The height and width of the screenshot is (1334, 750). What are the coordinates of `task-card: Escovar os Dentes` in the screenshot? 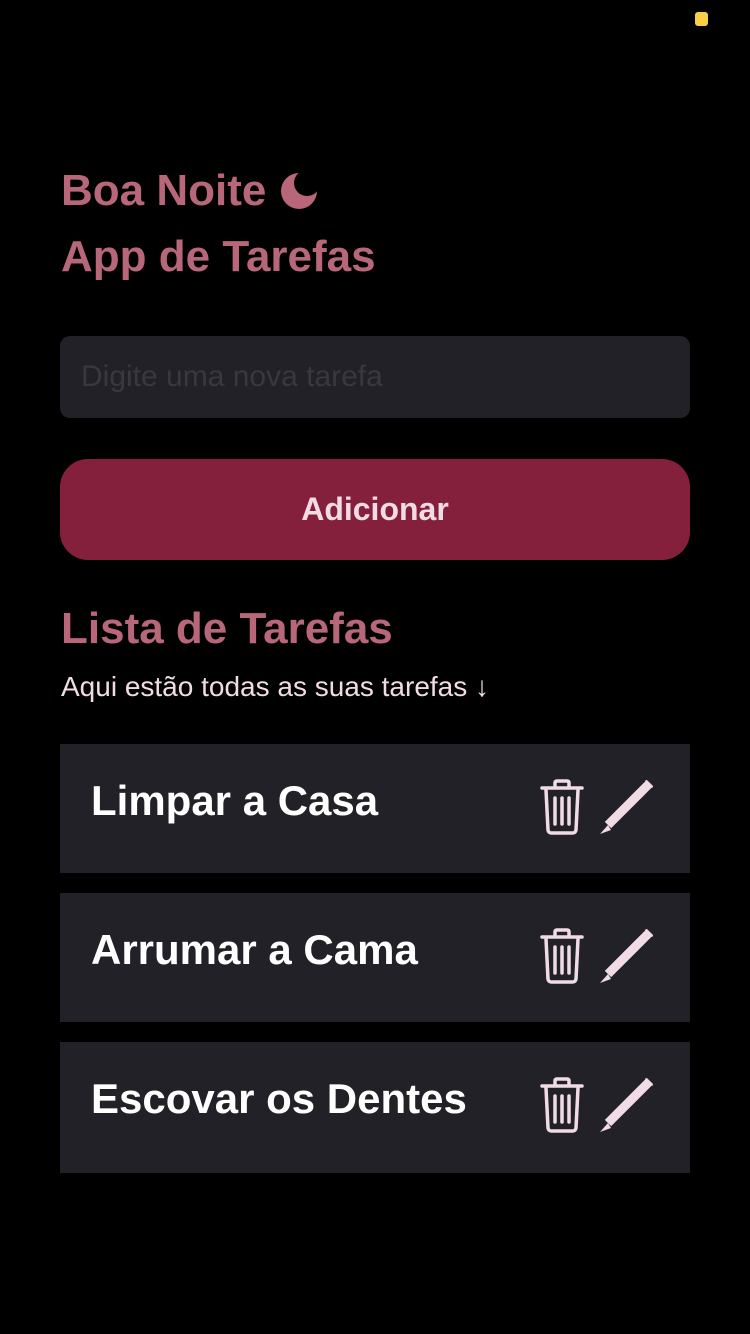 It's located at (375, 1107).